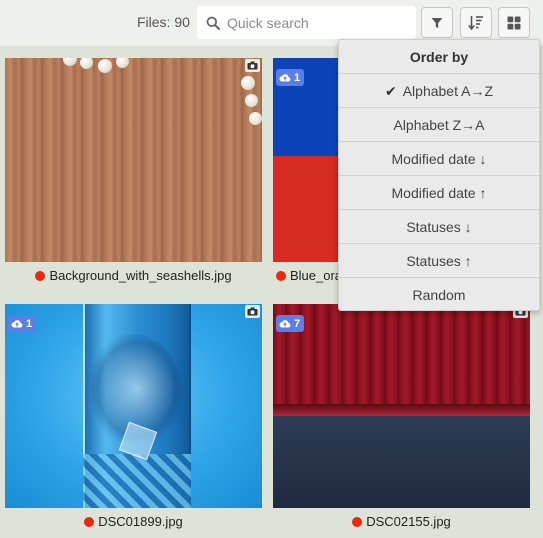 The height and width of the screenshot is (538, 543). What do you see at coordinates (401, 410) in the screenshot?
I see `knit-fold-graphic` at bounding box center [401, 410].